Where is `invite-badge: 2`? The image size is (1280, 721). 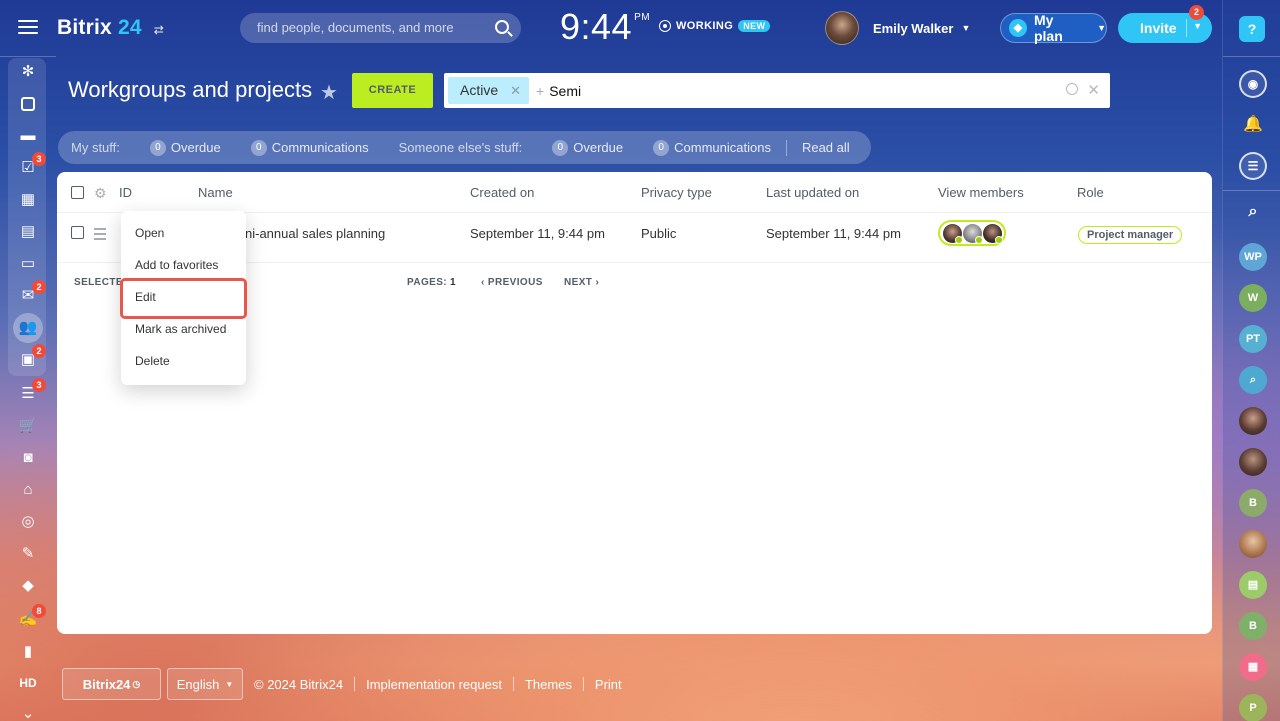 invite-badge: 2 is located at coordinates (1196, 12).